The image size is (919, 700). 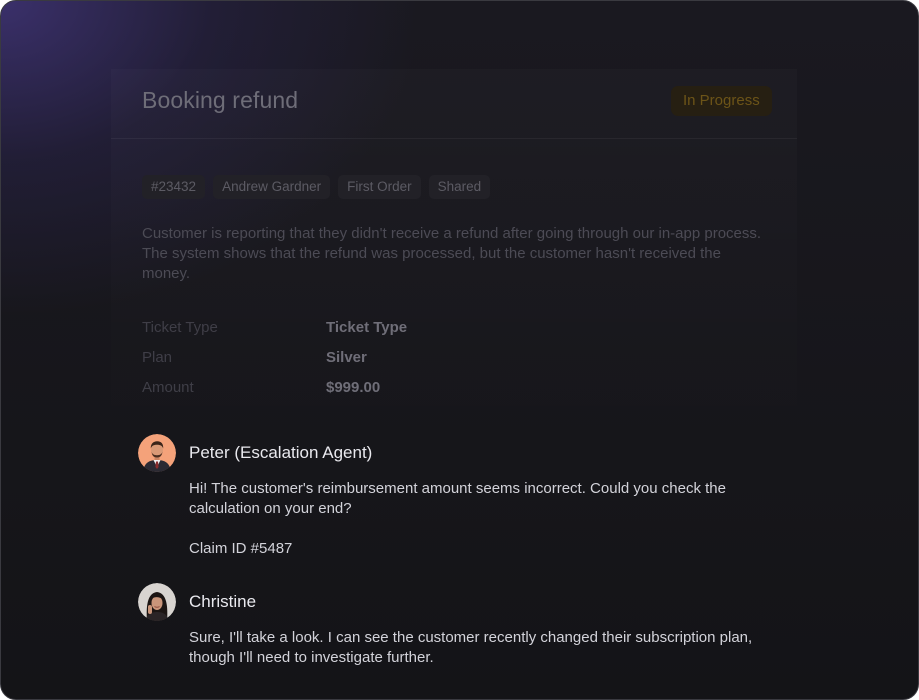 I want to click on ticket-header: Booking refund In Progress, so click(x=454, y=104).